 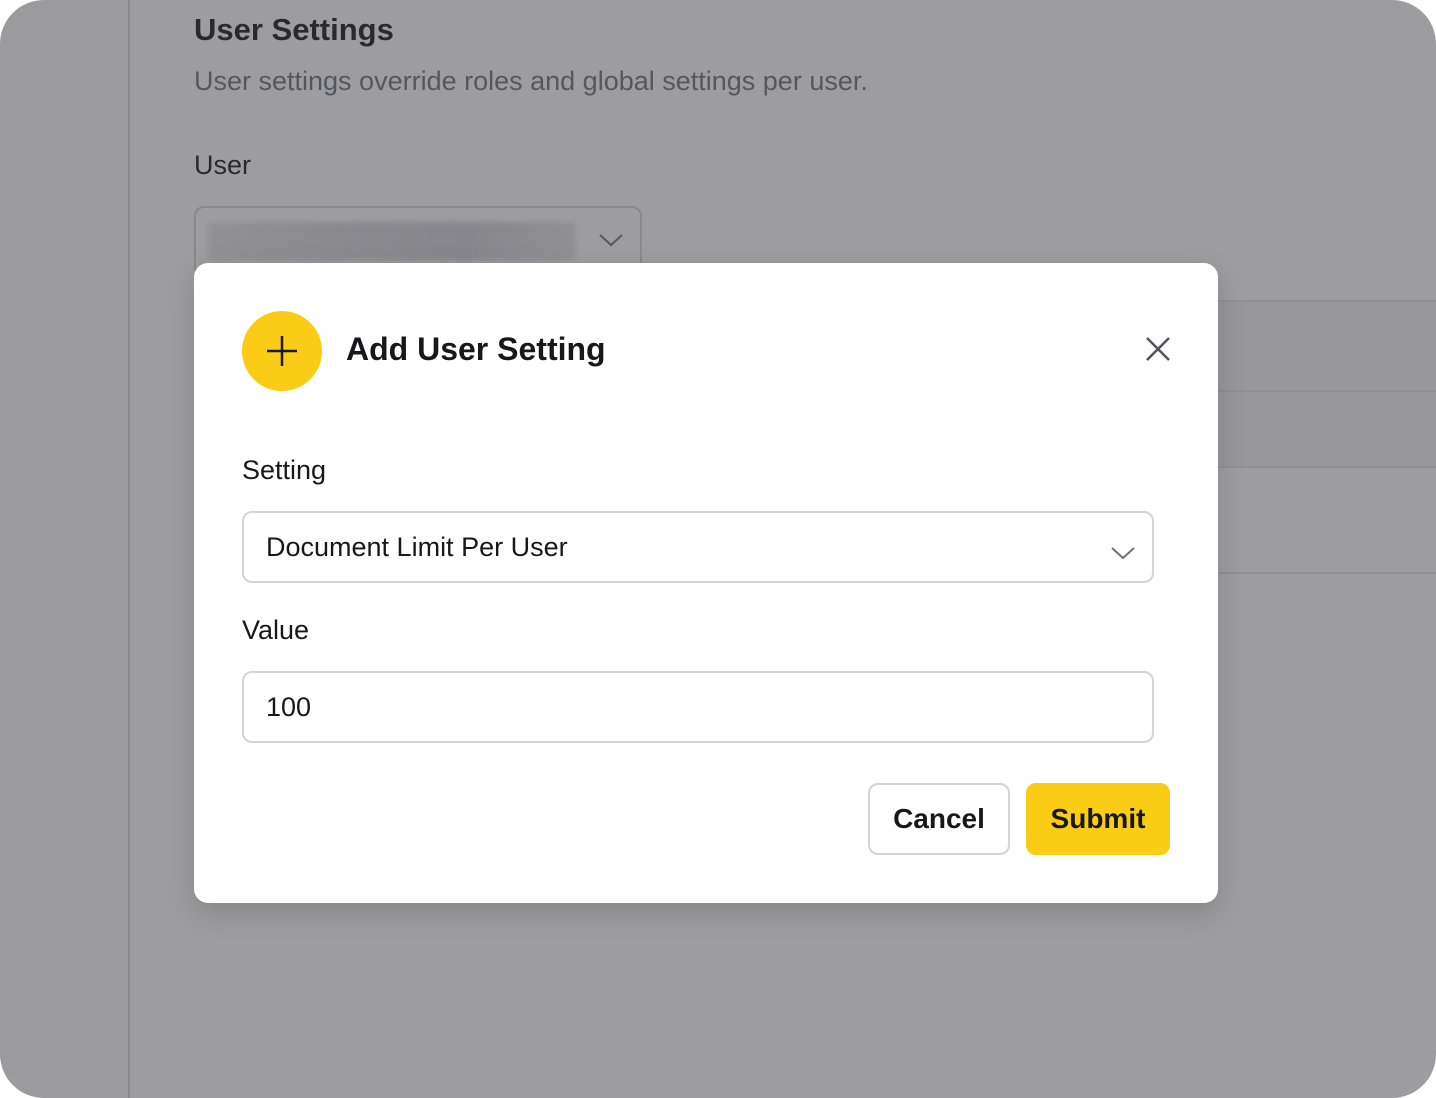 I want to click on chevron-down-icon, so click(x=1123, y=552).